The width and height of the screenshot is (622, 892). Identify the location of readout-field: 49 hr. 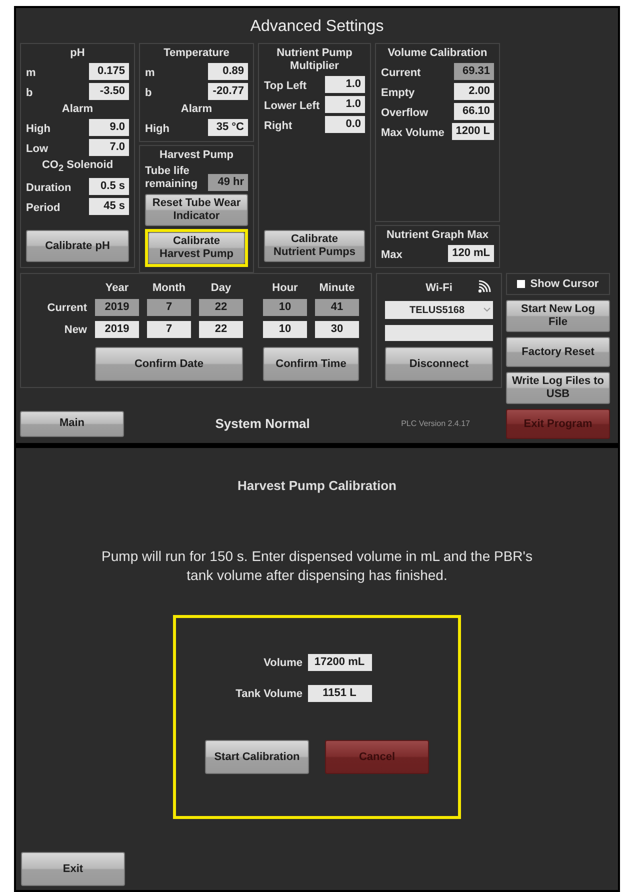
(228, 182).